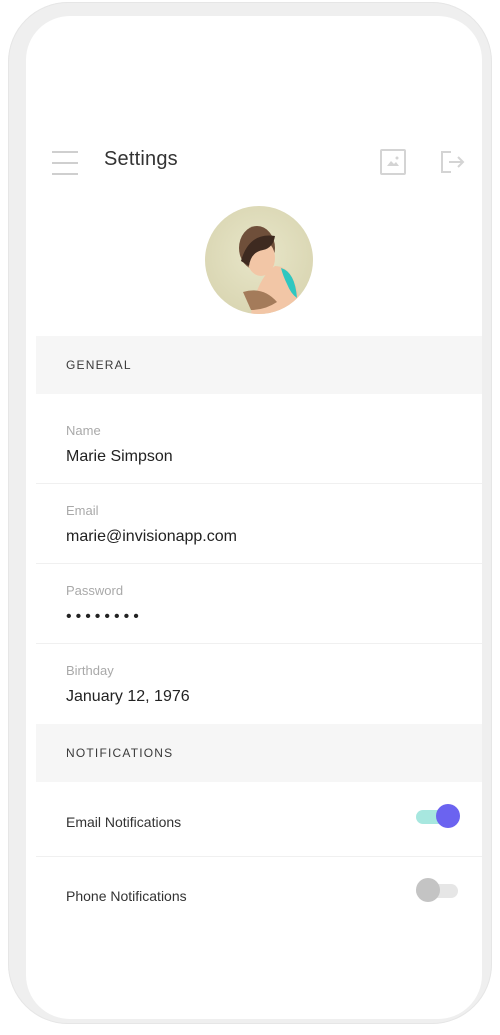 Image resolution: width=500 pixels, height=1035 pixels. I want to click on field-birthday: Birthday January 12, 1976, so click(266, 684).